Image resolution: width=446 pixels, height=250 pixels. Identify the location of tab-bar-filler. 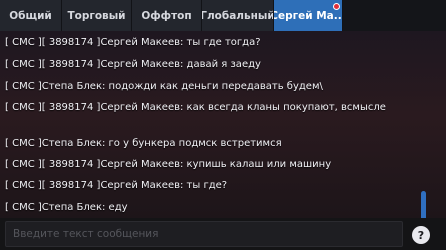
(394, 15).